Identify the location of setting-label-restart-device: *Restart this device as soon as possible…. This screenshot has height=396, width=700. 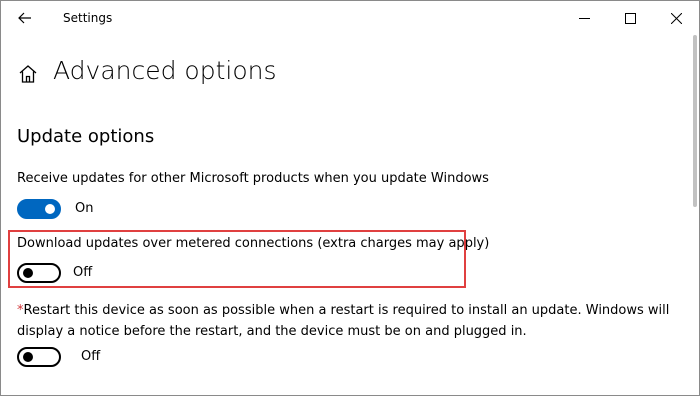
(352, 321).